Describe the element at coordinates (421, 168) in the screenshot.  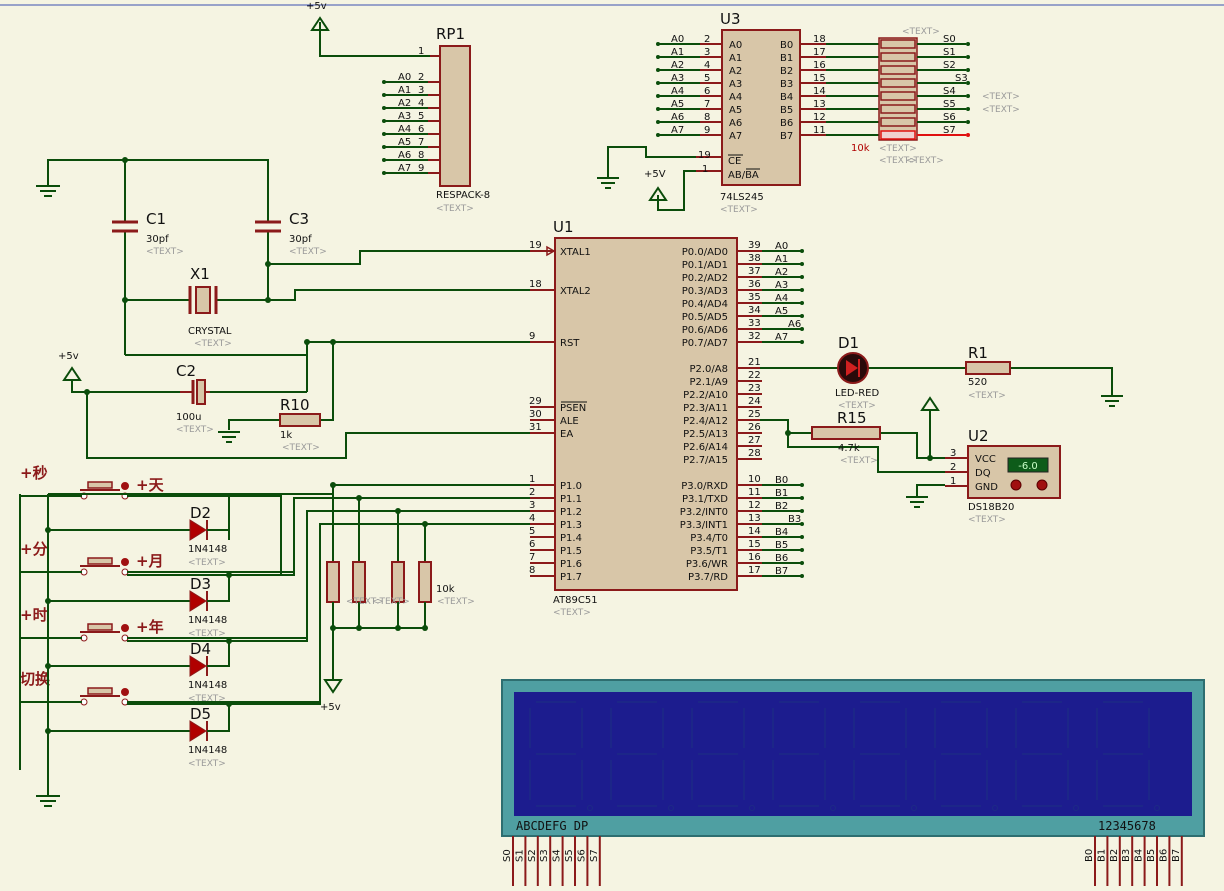
I see `rp1-pin-num: 9` at that location.